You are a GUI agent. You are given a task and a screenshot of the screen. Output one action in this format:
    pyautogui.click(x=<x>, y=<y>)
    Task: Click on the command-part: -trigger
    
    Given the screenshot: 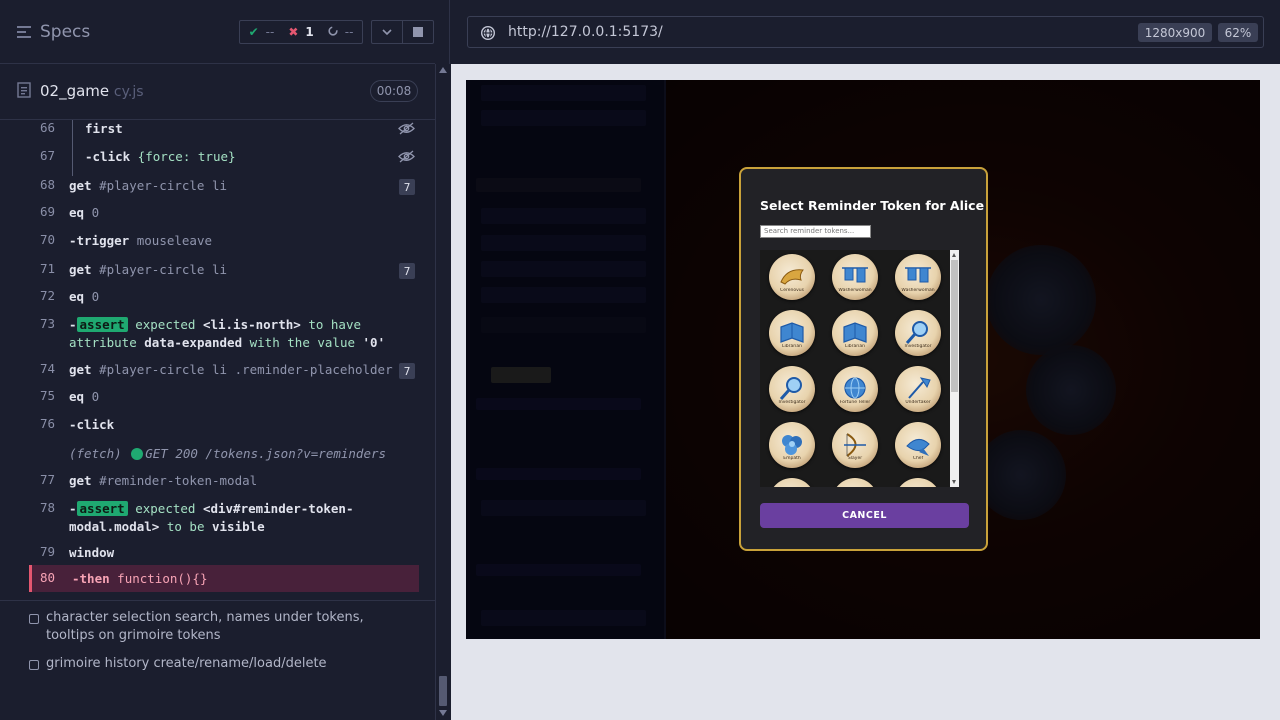 What is the action you would take?
    pyautogui.click(x=99, y=240)
    